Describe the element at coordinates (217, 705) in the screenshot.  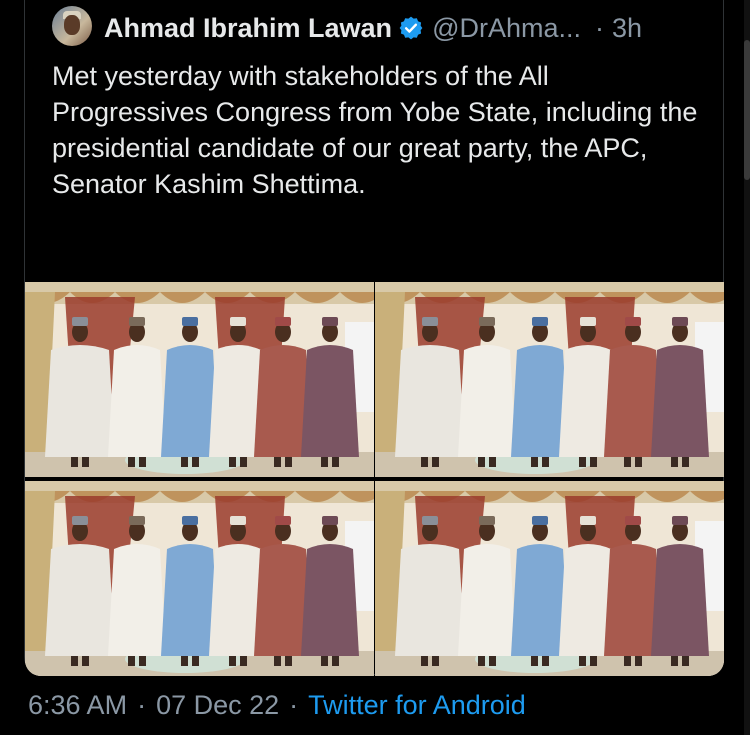
I see `footer-date: 07 Dec 22` at that location.